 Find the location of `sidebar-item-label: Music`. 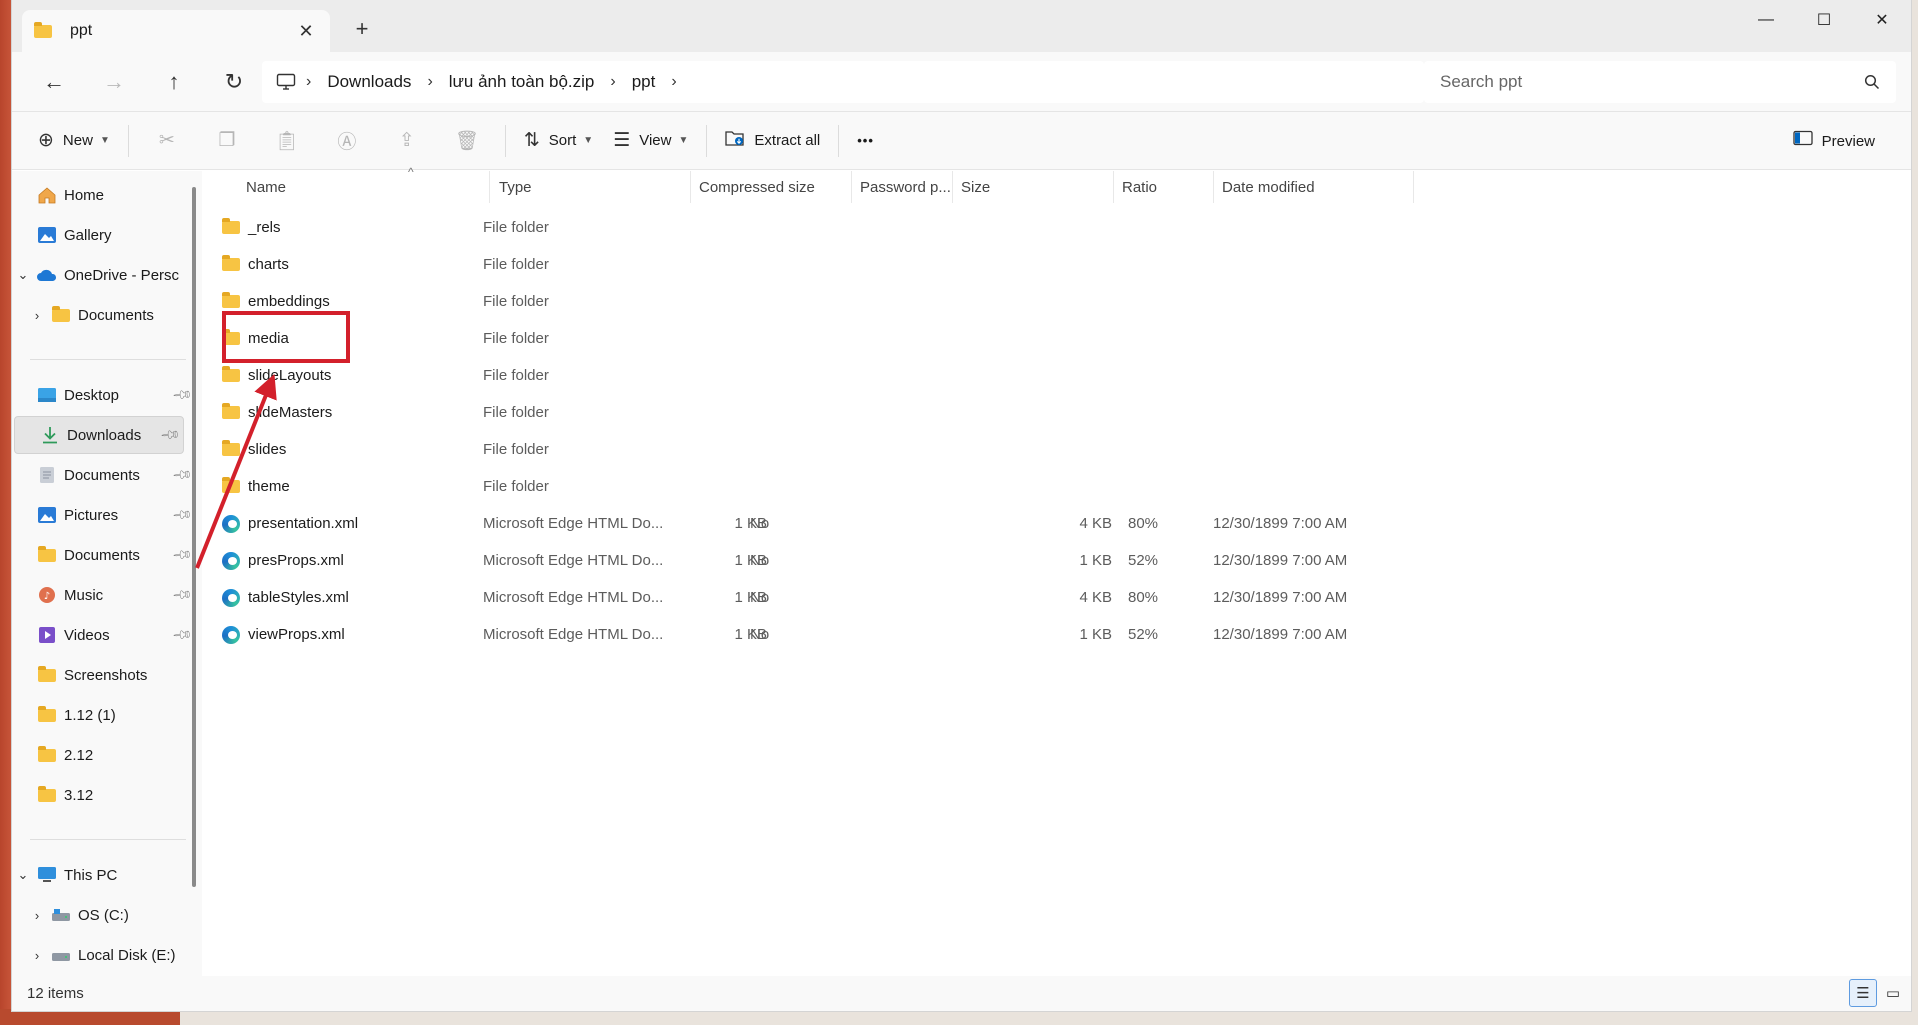

sidebar-item-label: Music is located at coordinates (84, 595).